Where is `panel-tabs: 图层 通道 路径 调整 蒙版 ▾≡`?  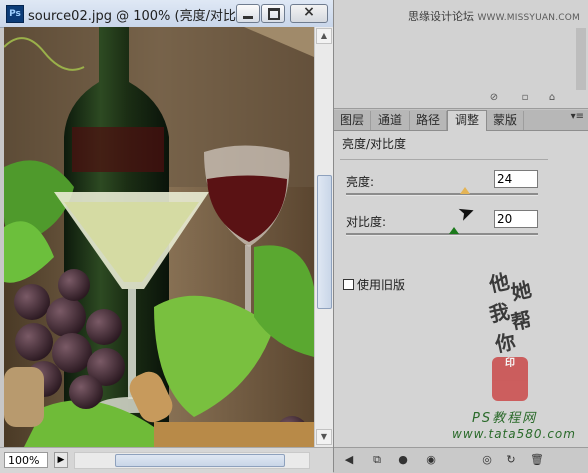
panel-tabs: 图层 通道 路径 调整 蒙版 ▾≡ is located at coordinates (461, 120).